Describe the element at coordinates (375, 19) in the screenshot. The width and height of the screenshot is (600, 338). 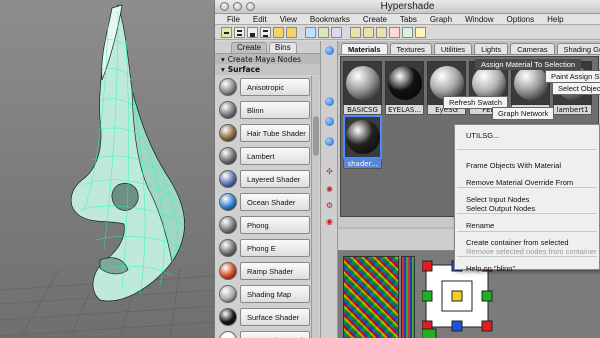
I see `menu-create: Create` at that location.